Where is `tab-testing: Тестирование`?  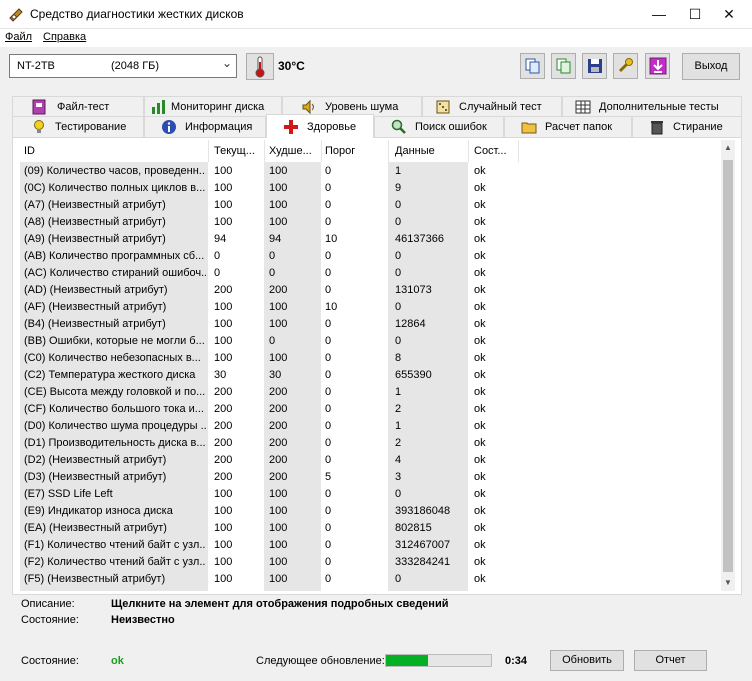 tab-testing: Тестирование is located at coordinates (78, 126).